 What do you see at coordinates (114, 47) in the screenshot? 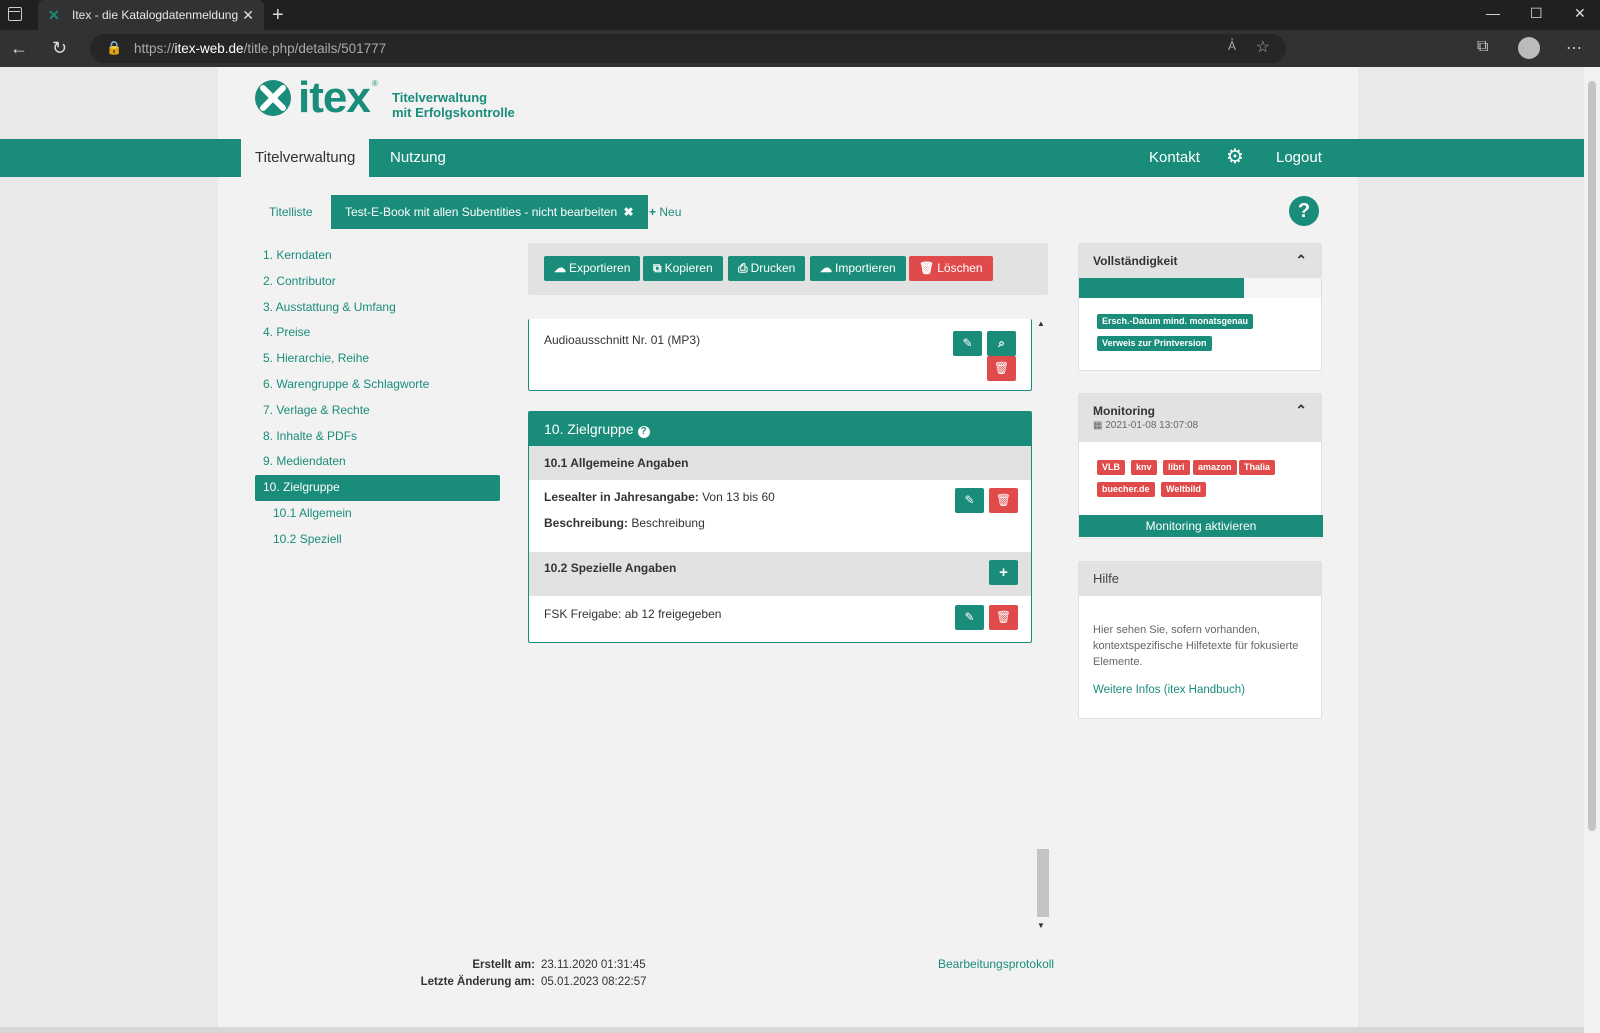
I see `lock-icon: 🔒` at bounding box center [114, 47].